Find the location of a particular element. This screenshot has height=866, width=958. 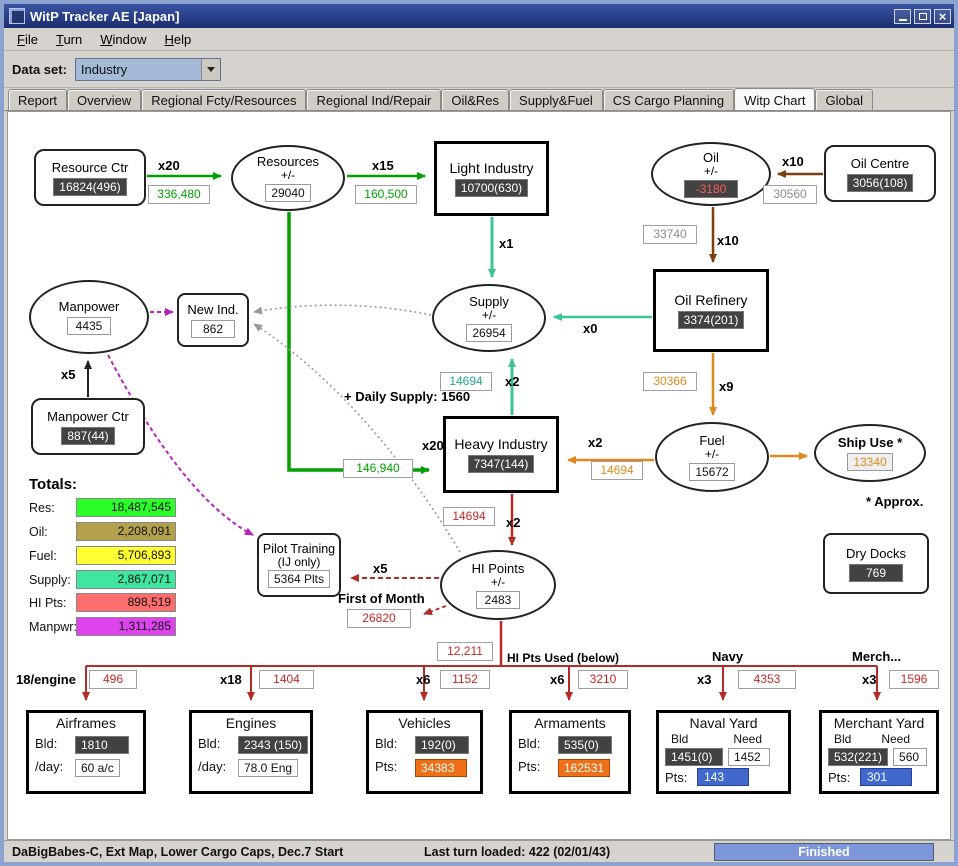

used-naval-yard: 4353 is located at coordinates (767, 679).